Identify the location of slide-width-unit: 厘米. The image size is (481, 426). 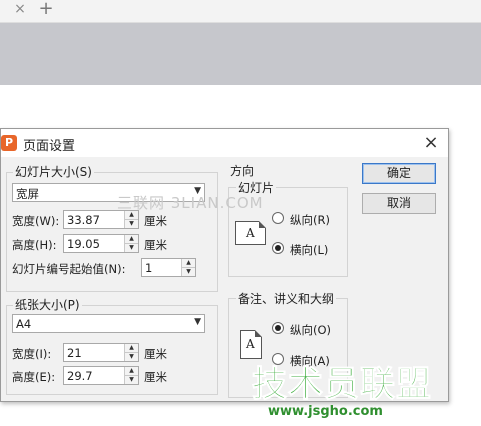
(155, 221).